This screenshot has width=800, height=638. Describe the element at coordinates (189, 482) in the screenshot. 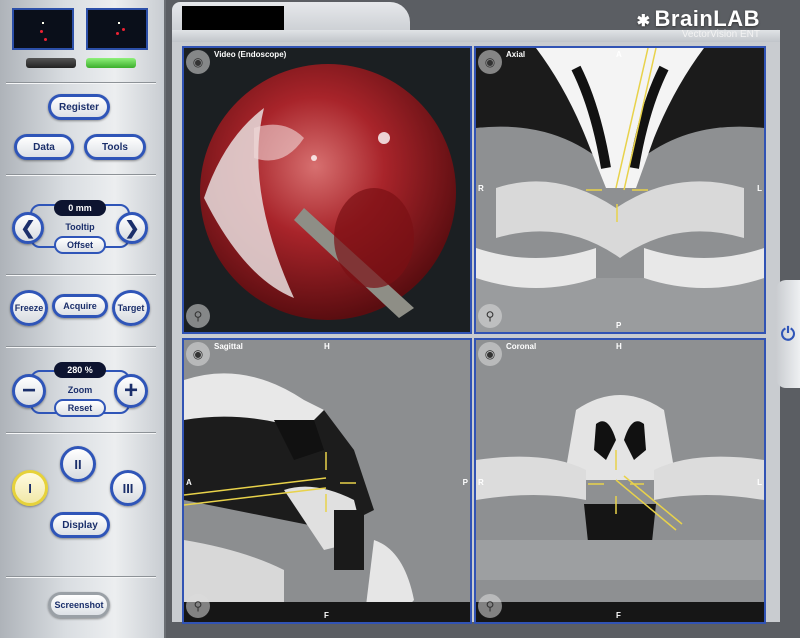

I see `orientation-left: A` at that location.